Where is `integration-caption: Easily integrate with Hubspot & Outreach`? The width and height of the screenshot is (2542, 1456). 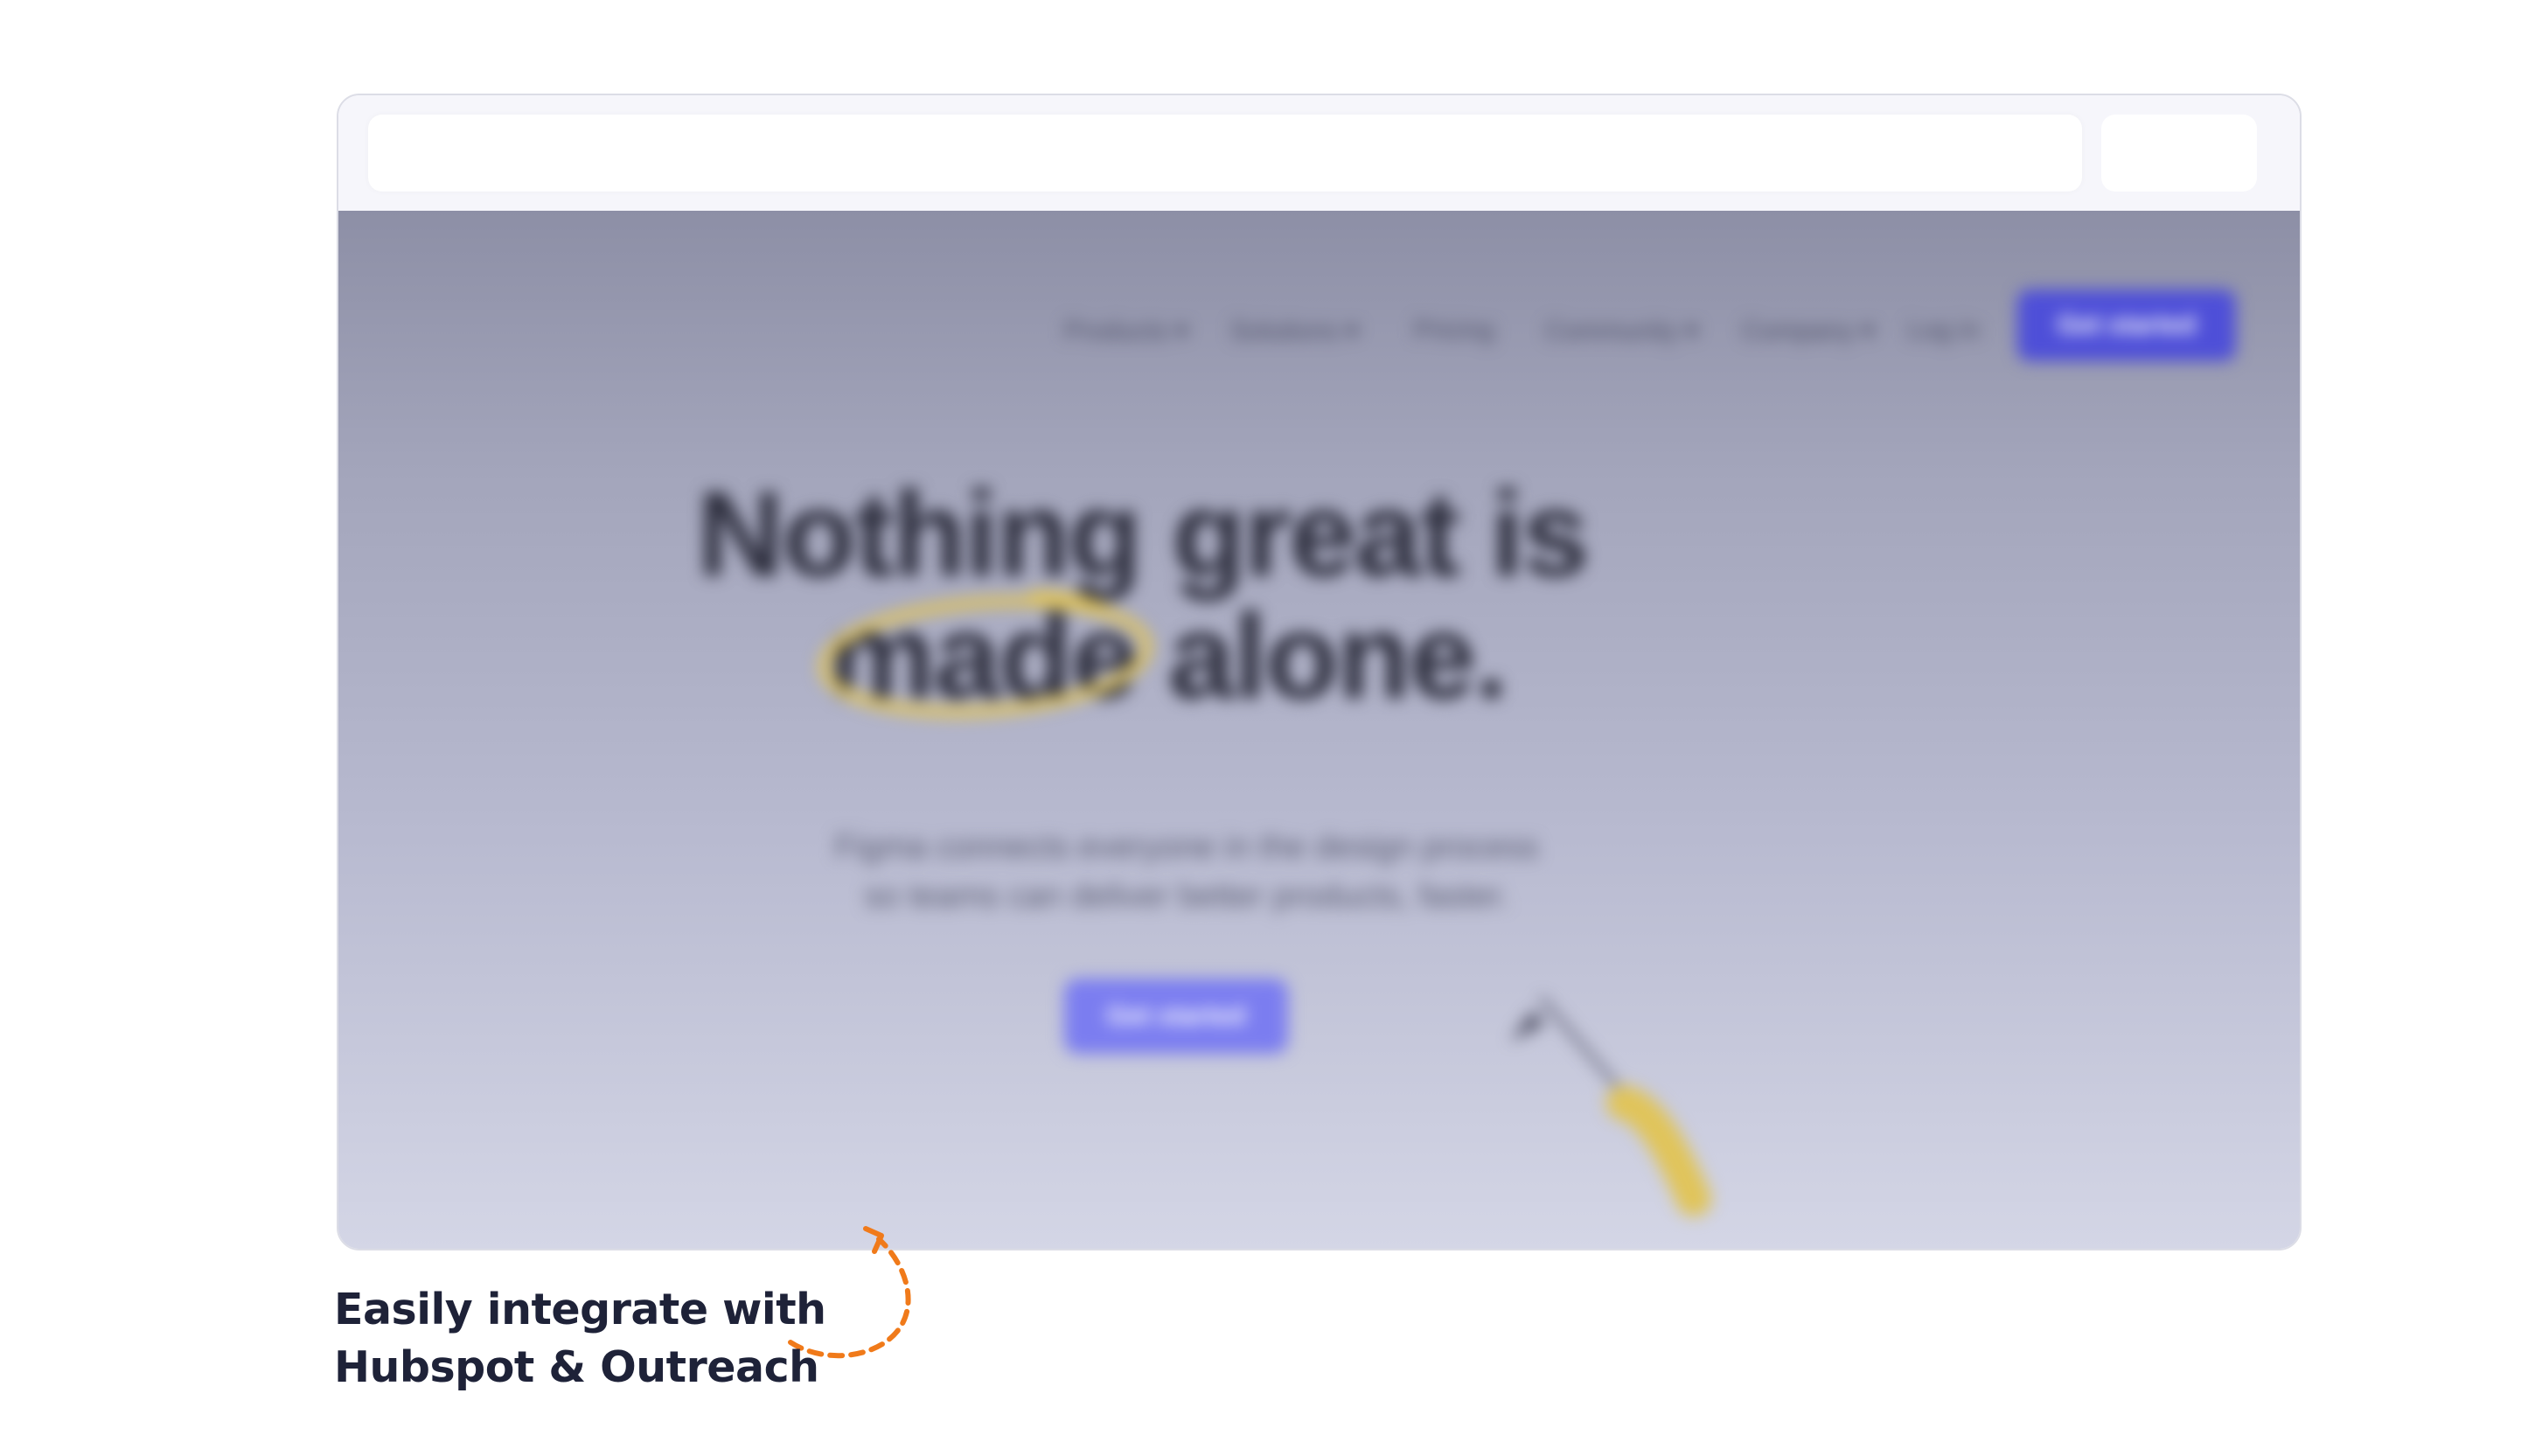
integration-caption: Easily integrate with Hubspot & Outreach is located at coordinates (580, 1339).